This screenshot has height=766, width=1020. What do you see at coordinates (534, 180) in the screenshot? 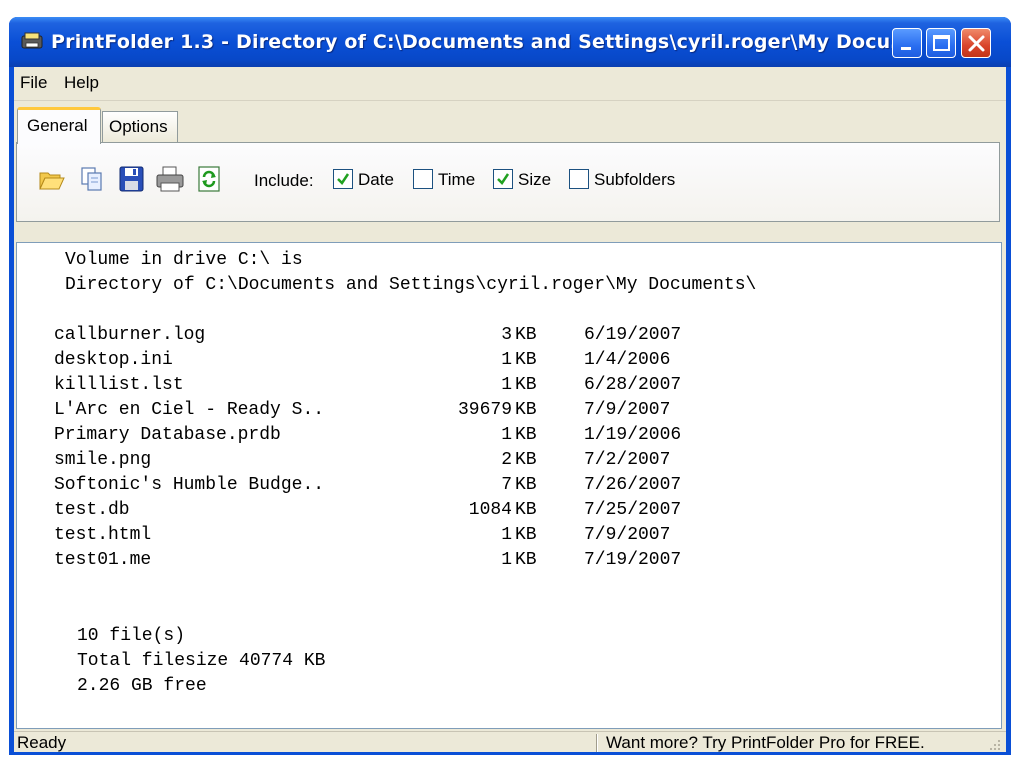
I see `size-label: Size` at bounding box center [534, 180].